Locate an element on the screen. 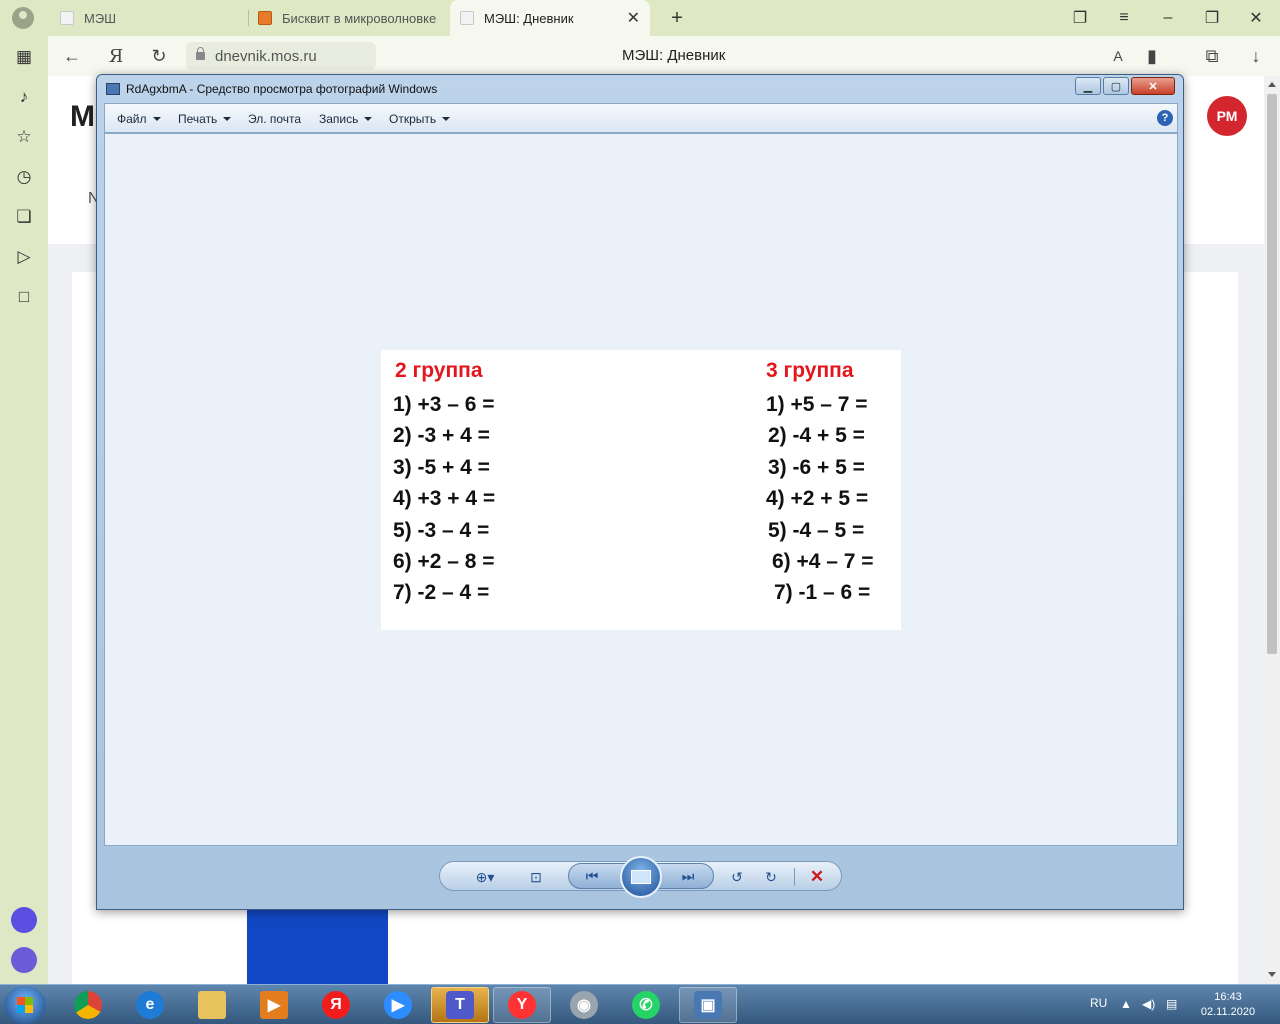 The height and width of the screenshot is (1024, 1280). new-tab-button: + is located at coordinates (677, 18).